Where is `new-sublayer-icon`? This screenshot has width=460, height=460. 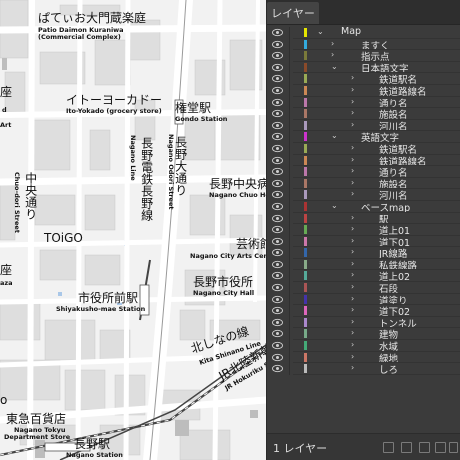
new-sublayer-icon is located at coordinates (424, 447).